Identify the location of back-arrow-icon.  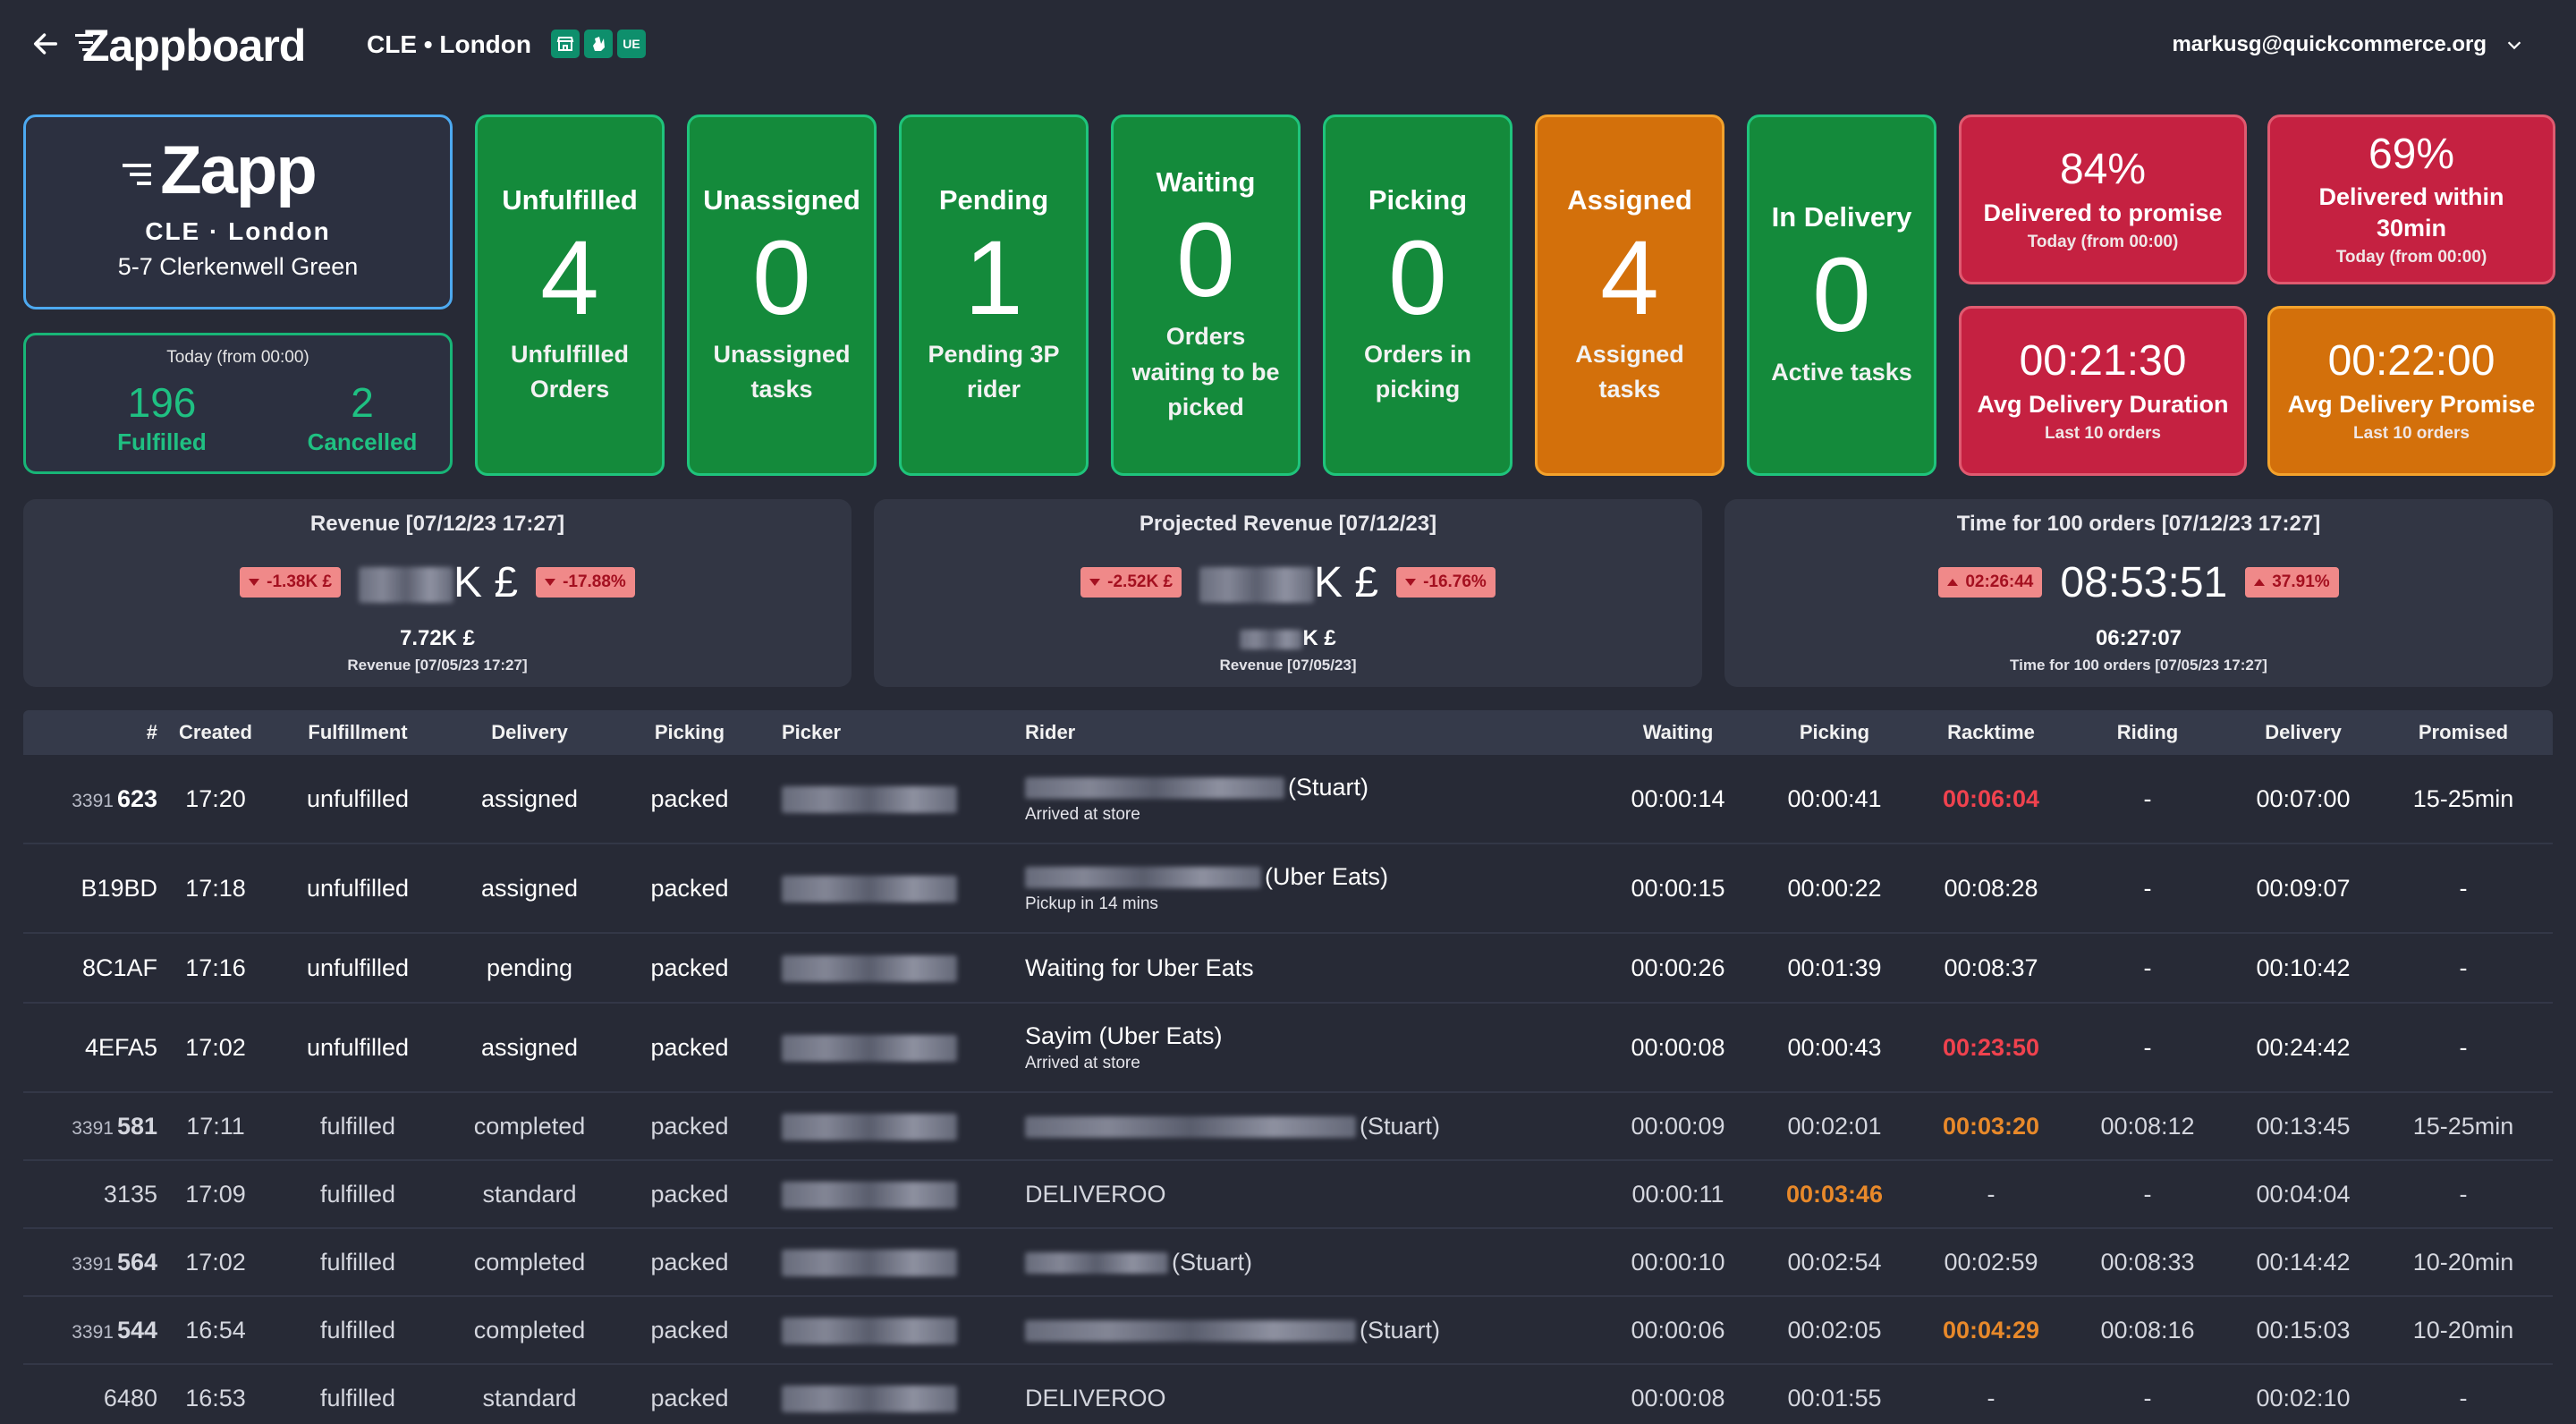
(45, 44).